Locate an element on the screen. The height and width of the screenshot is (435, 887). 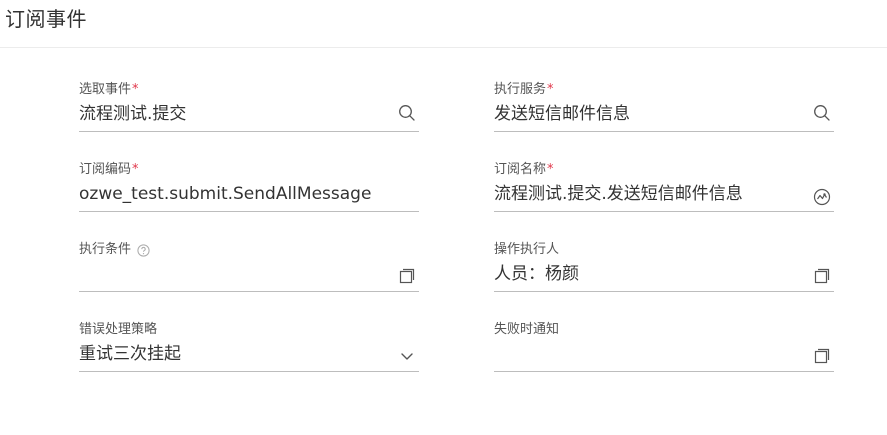
select-event-label: 选取事件 * is located at coordinates (109, 89).